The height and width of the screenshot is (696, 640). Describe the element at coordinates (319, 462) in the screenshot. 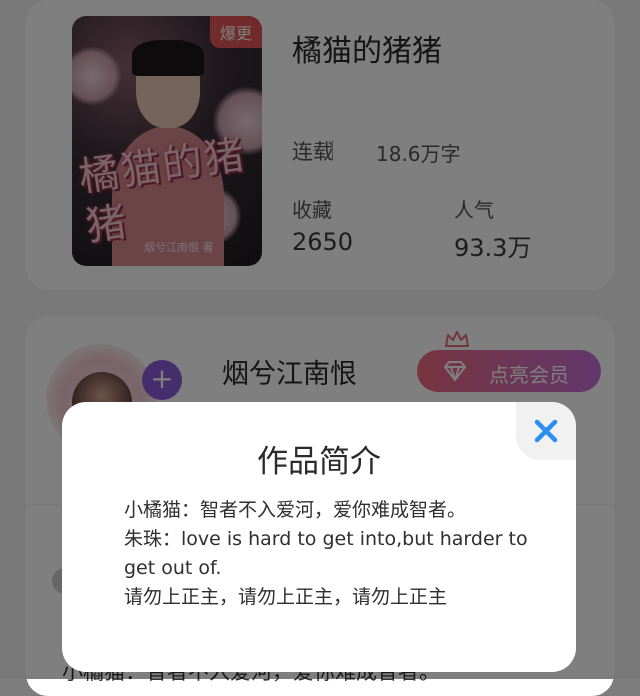

I see `dialog-title: 作品简介` at that location.